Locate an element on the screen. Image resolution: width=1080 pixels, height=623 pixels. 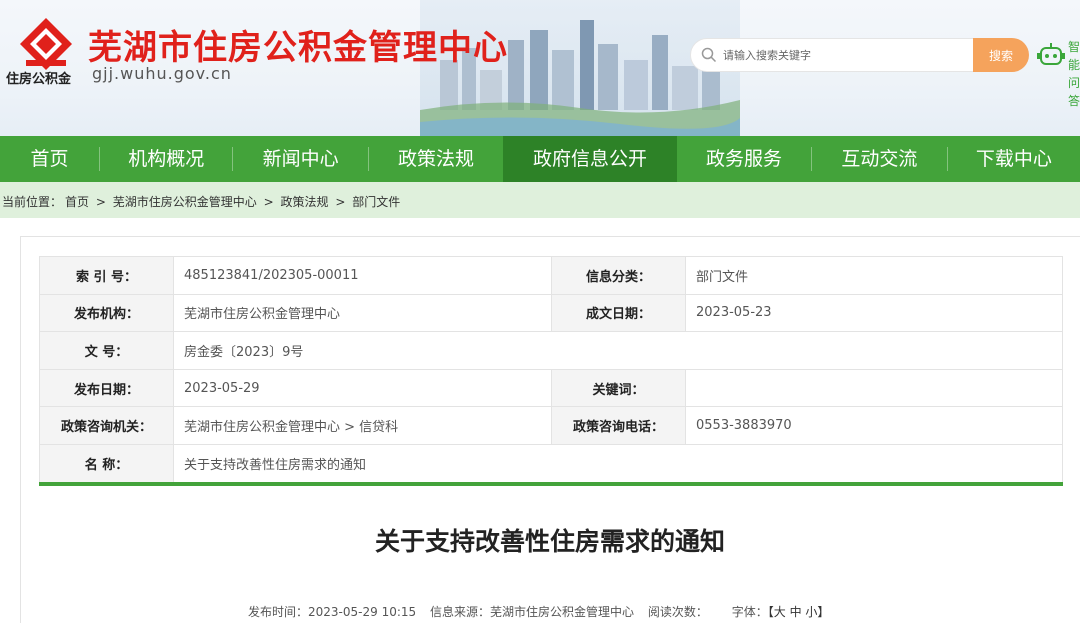
nav-item-1: 机构概况 is located at coordinates (166, 159).